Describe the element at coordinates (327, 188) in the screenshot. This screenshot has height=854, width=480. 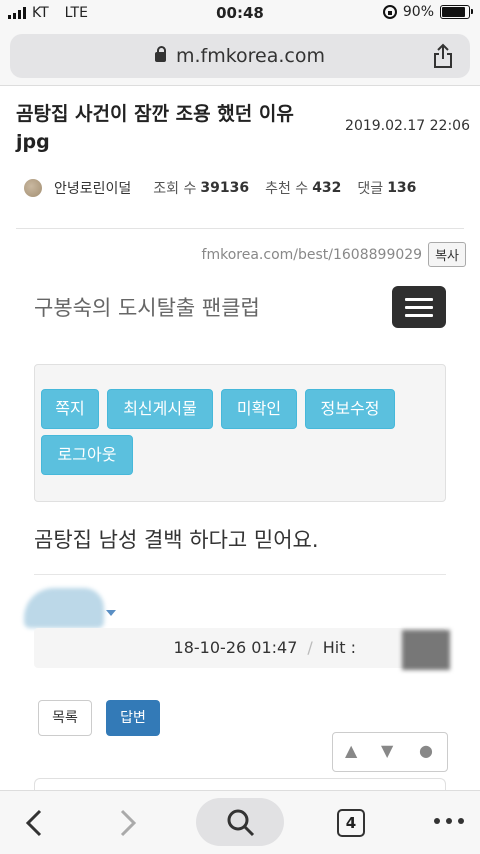
I see `likes-count: 432` at that location.